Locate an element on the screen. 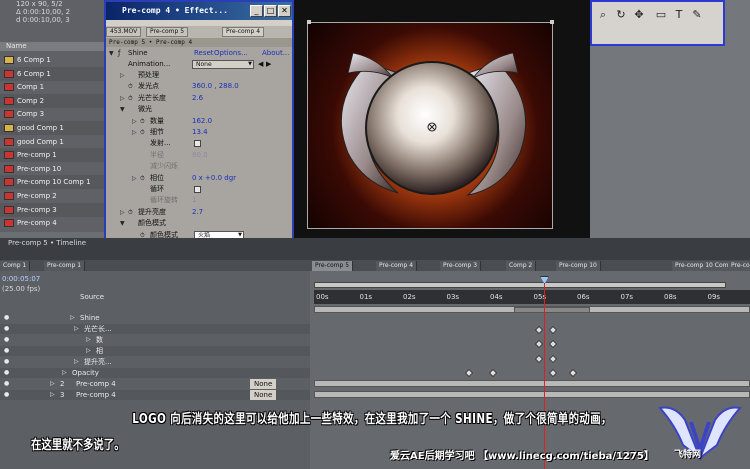 The height and width of the screenshot is (469, 750). project-item: Pre-comp 10 is located at coordinates (54, 169).